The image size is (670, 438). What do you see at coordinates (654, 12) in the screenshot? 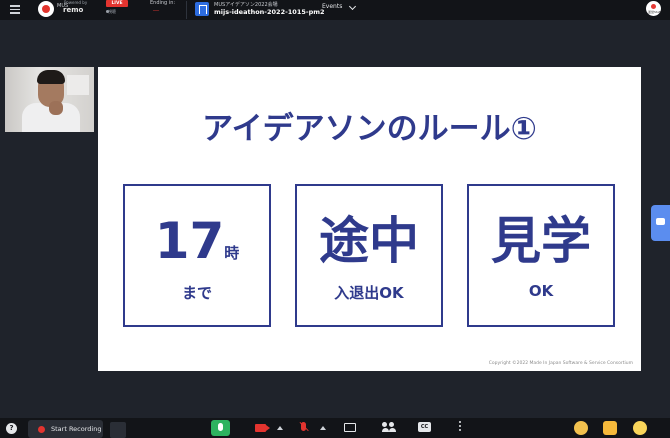
I see `avatar-label: 運営Staff` at bounding box center [654, 12].